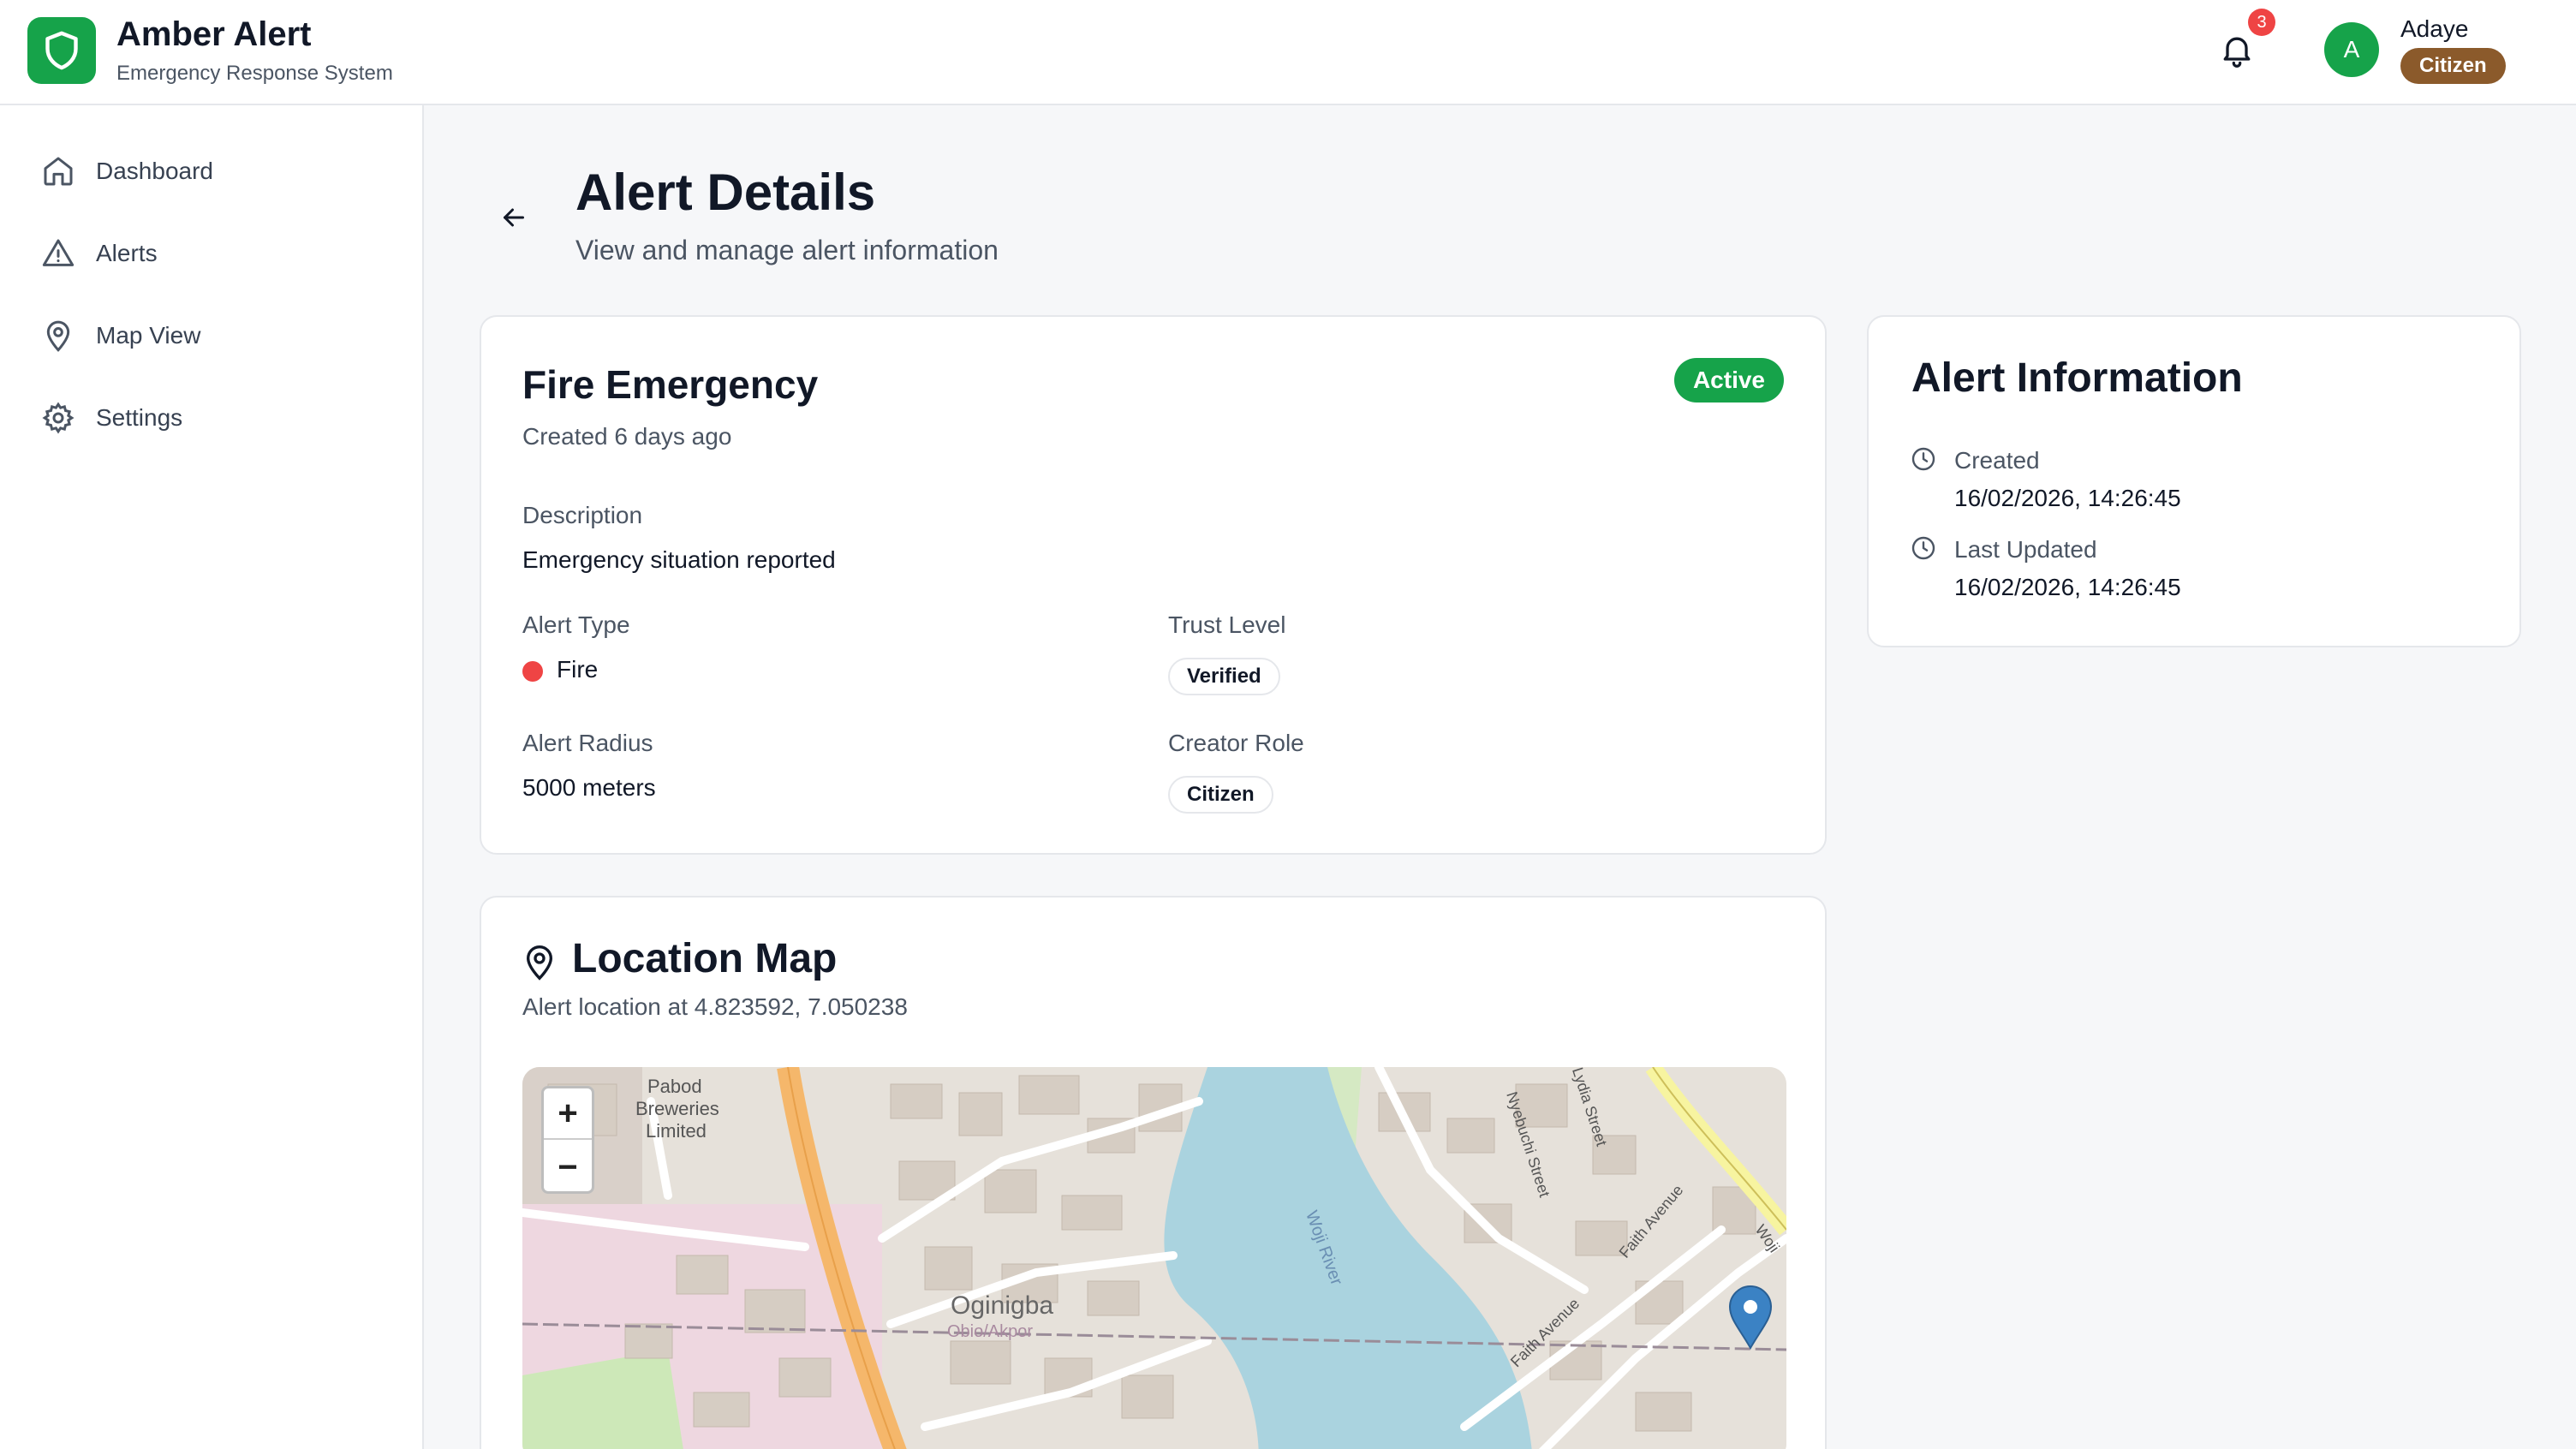  Describe the element at coordinates (2261, 22) in the screenshot. I see `notification-count-badge: 3` at that location.